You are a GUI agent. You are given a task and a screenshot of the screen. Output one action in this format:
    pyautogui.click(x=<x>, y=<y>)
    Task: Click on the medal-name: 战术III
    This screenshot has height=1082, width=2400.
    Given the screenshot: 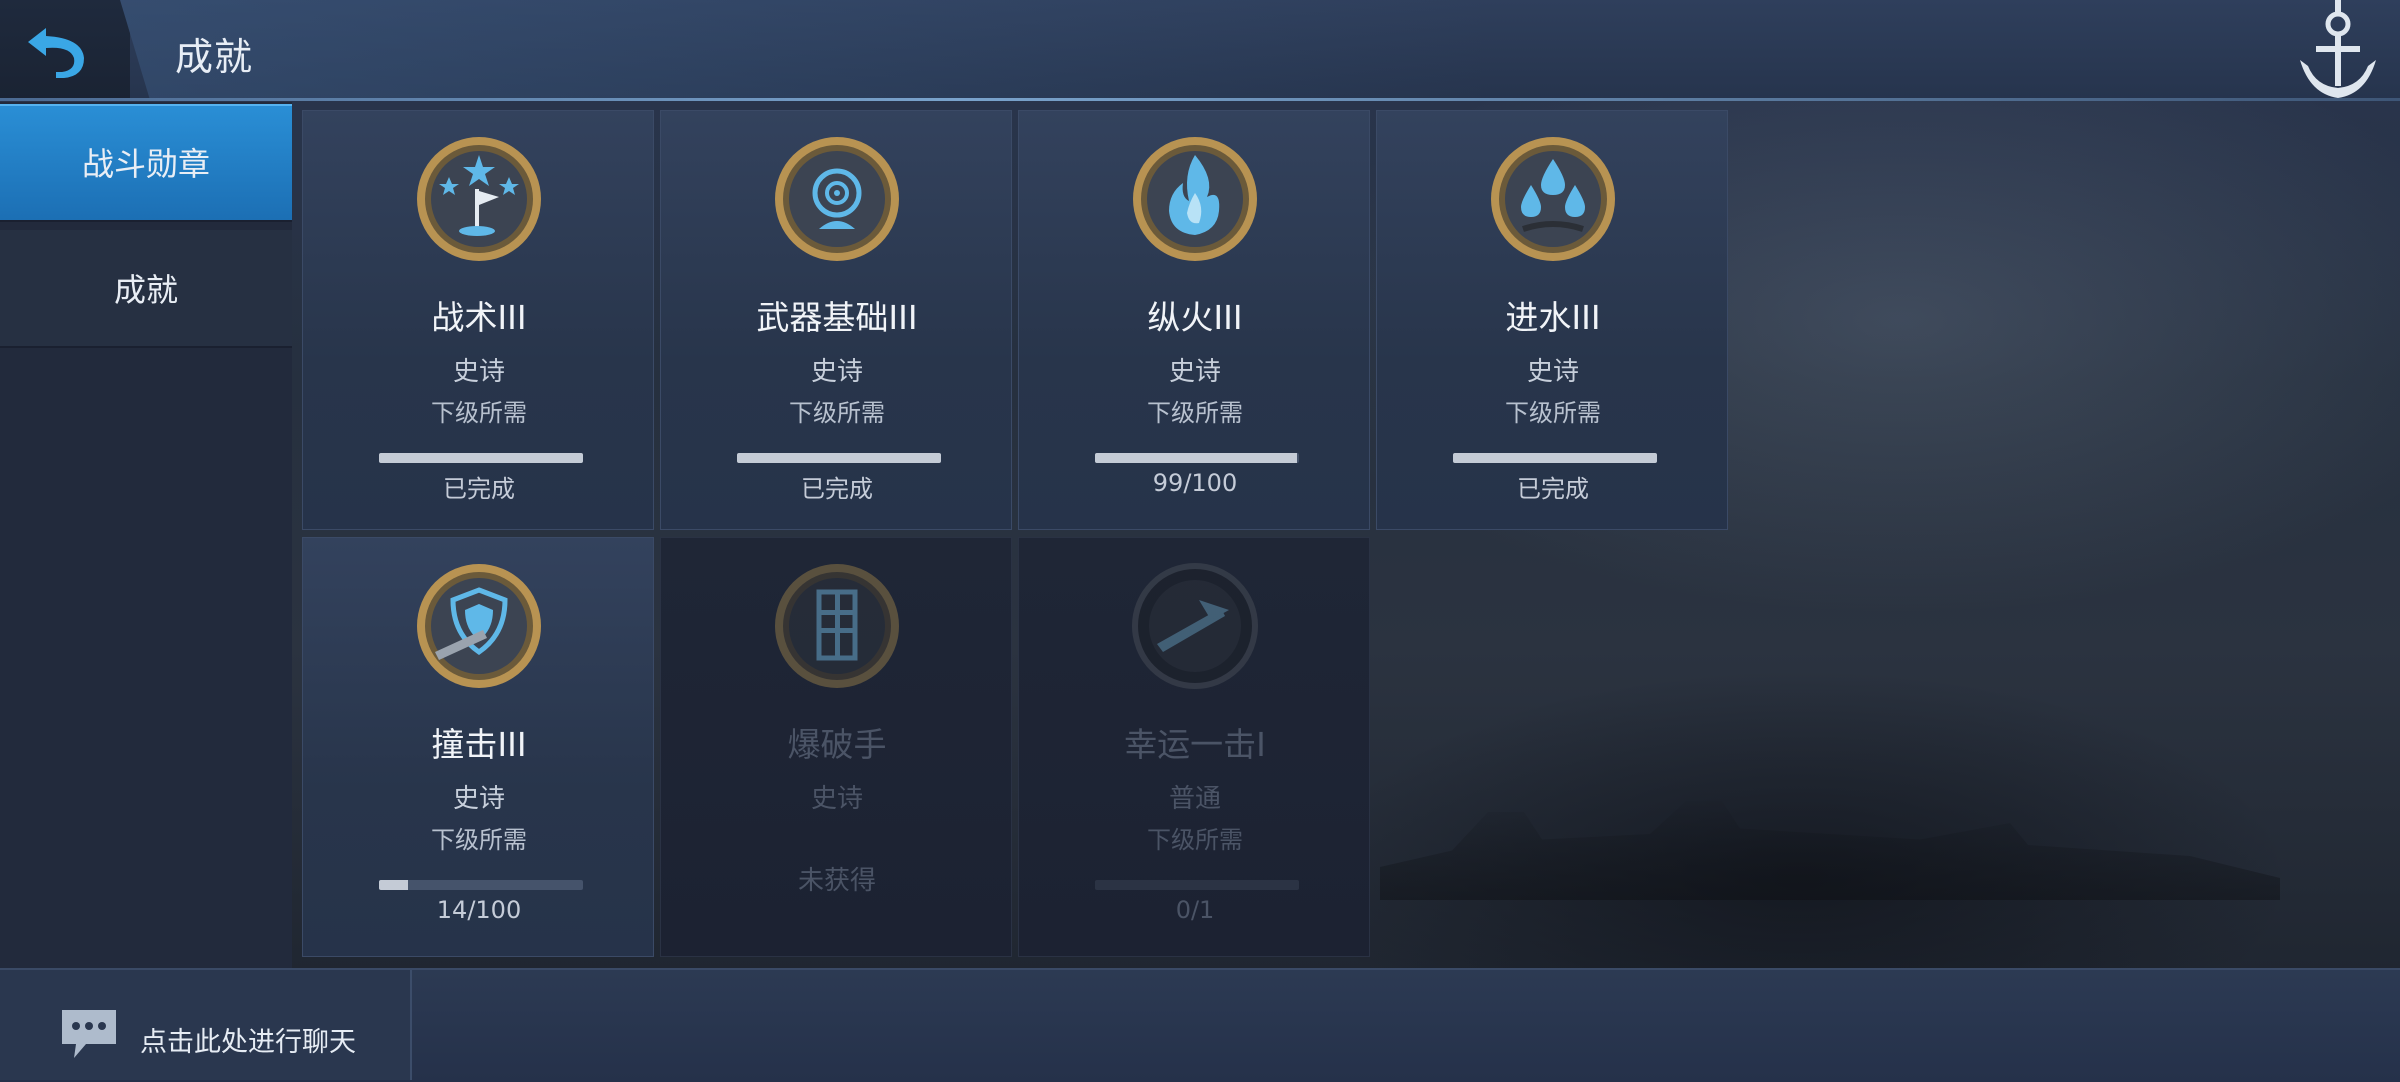 What is the action you would take?
    pyautogui.click(x=479, y=317)
    